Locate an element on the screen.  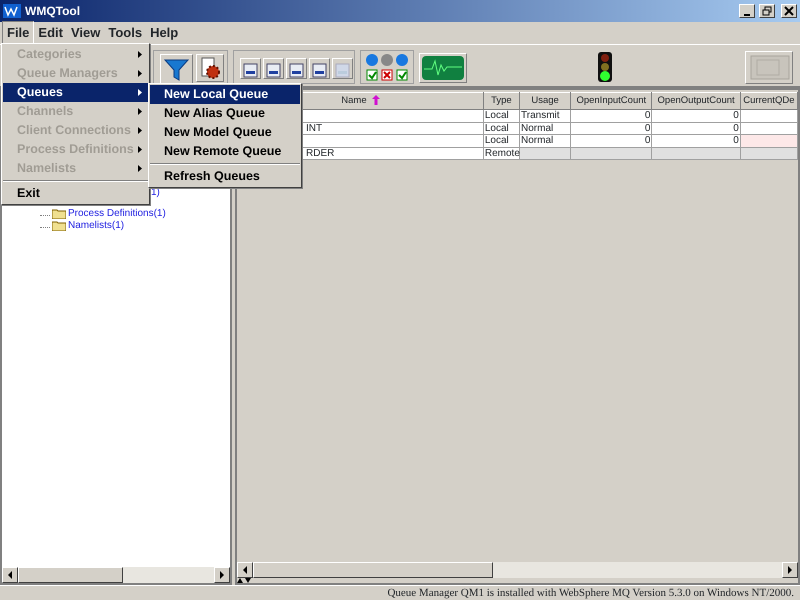
restore-icon is located at coordinates (767, 11).